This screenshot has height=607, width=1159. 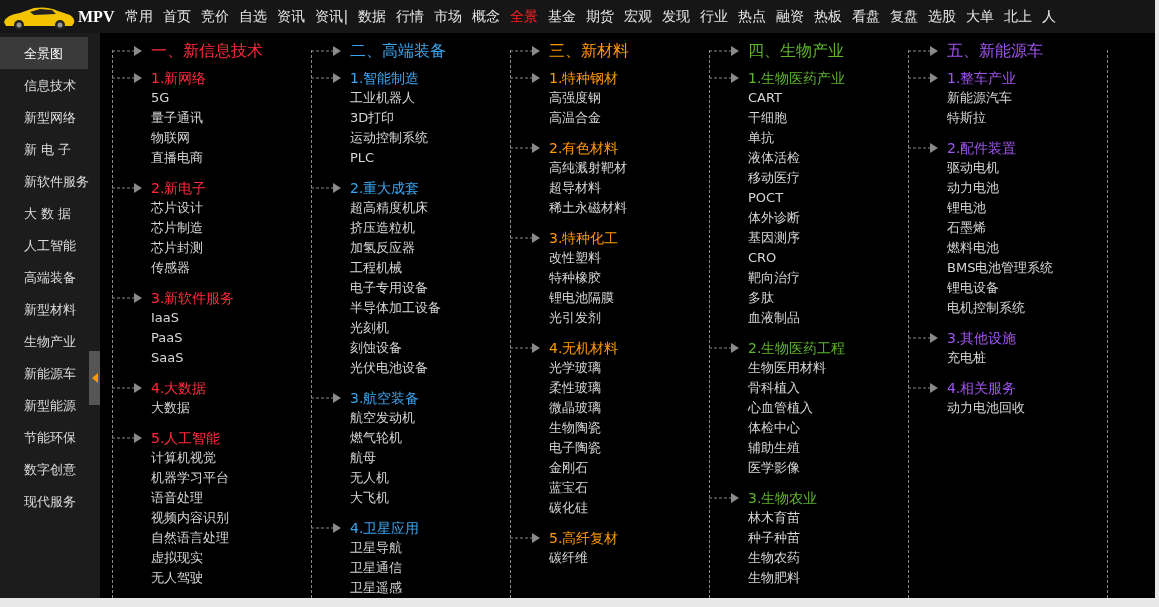 What do you see at coordinates (628, 98) in the screenshot?
I see `concept-link: 高强度钢` at bounding box center [628, 98].